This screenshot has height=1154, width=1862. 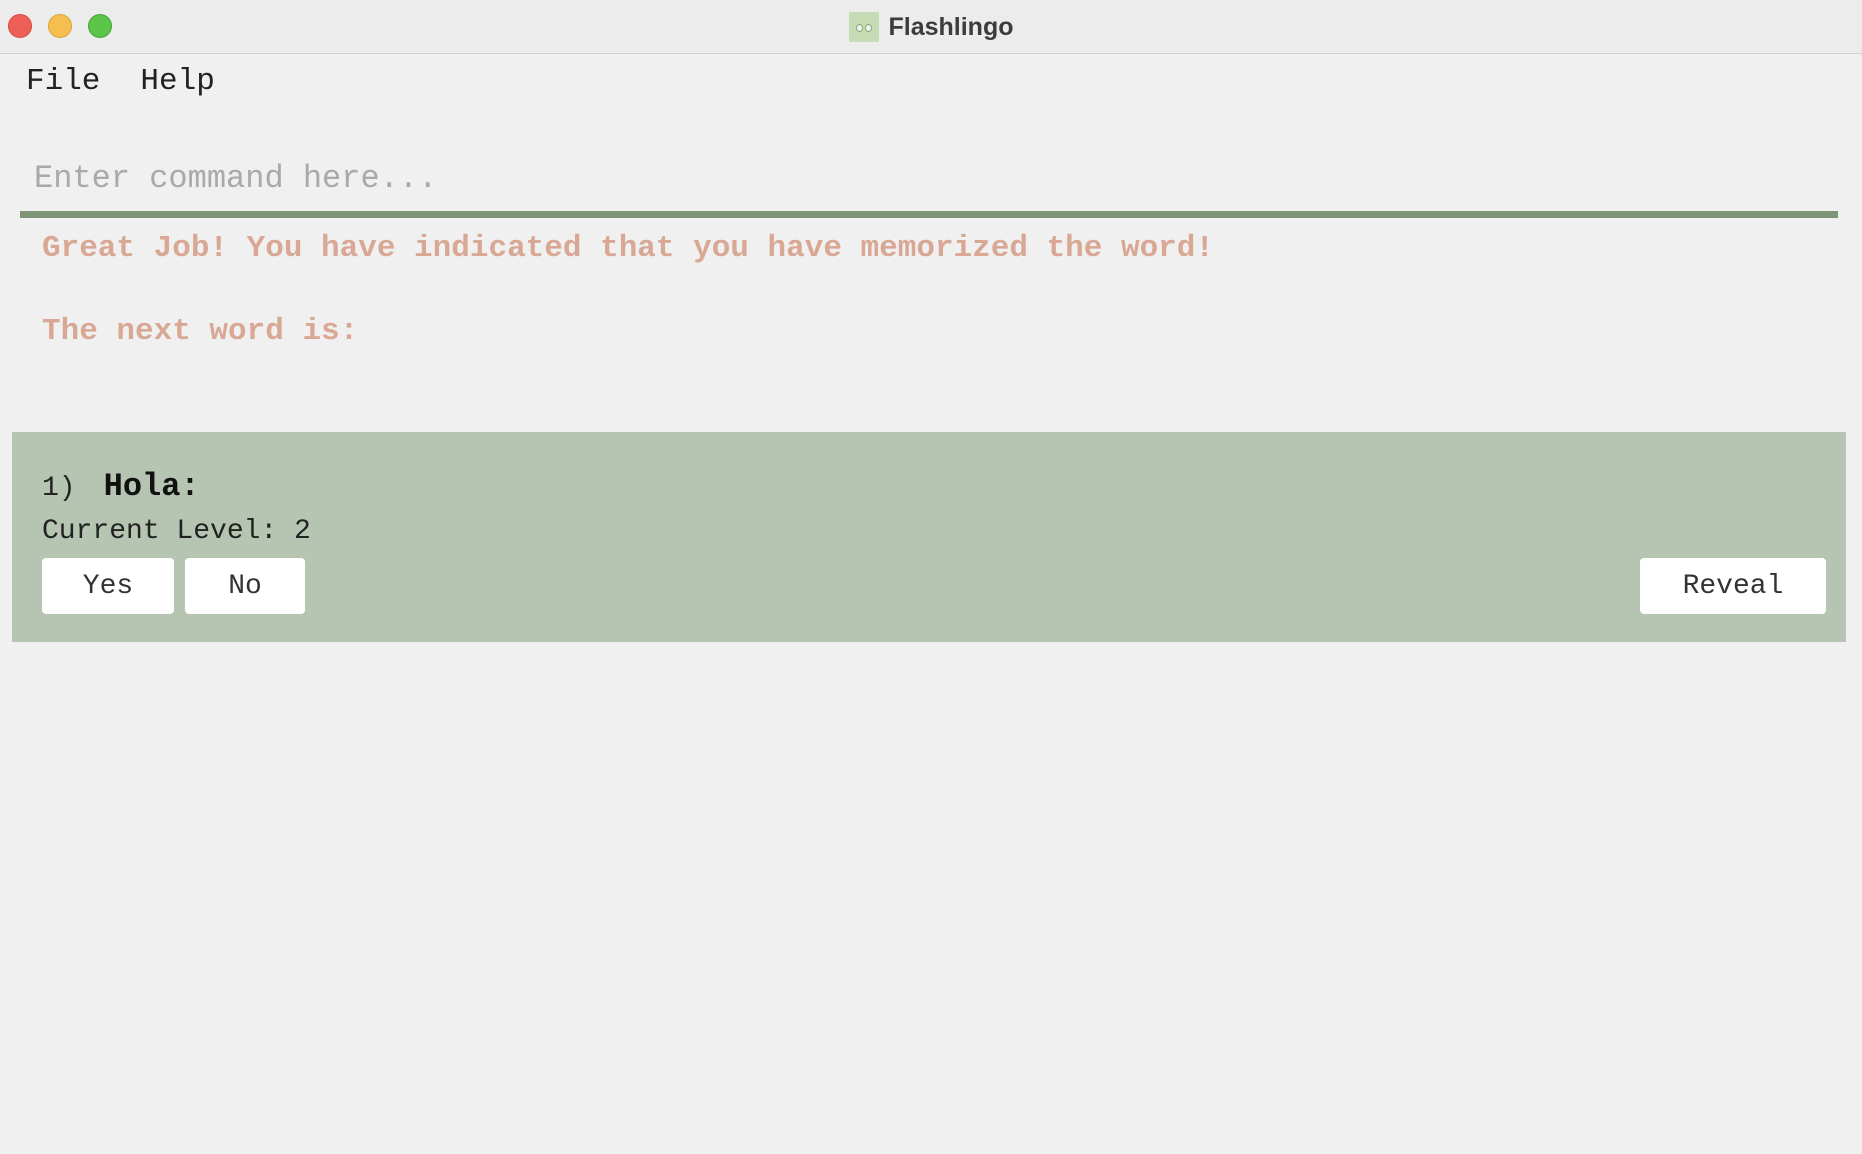 I want to click on title-bar: Flashlingo, so click(x=931, y=27).